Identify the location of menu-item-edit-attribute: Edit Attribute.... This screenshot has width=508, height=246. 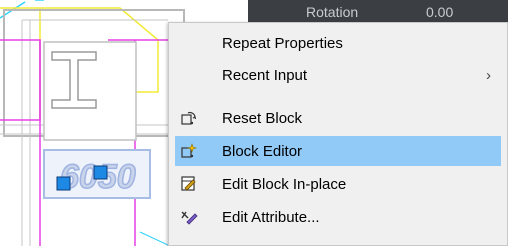
(338, 217).